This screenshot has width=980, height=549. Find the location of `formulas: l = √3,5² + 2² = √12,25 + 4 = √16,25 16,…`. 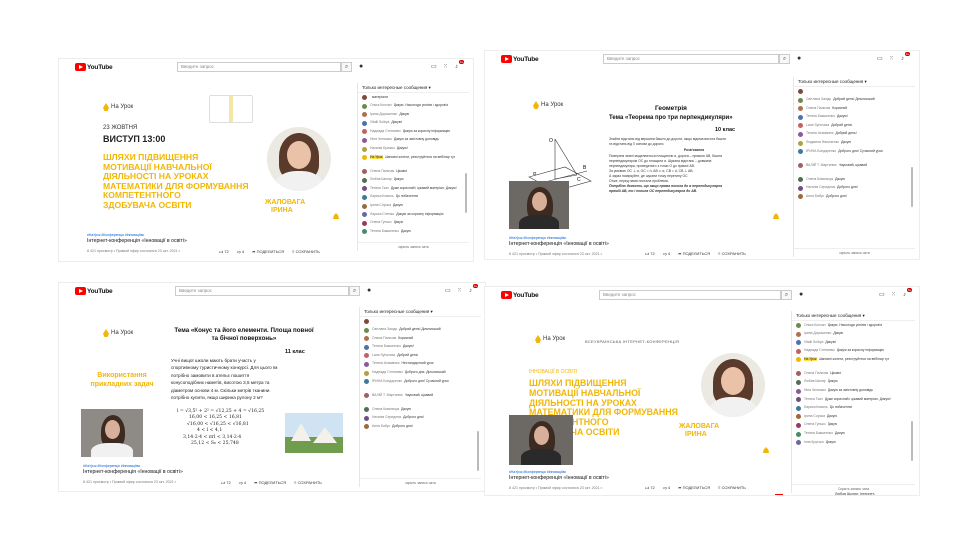

formulas: l = √3,5² + 2² = √12,25 + 4 = √16,25 16,… is located at coordinates (221, 428).